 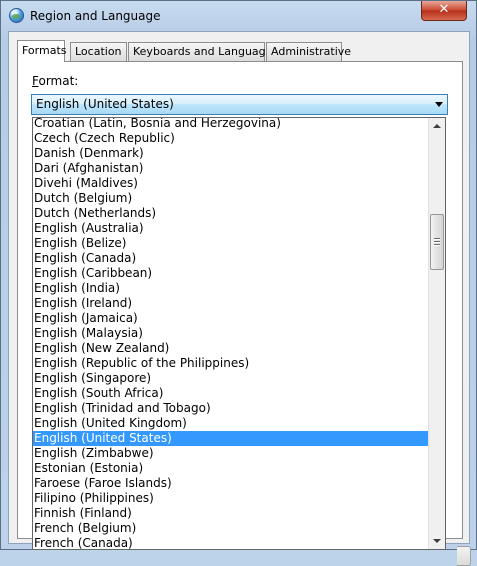 What do you see at coordinates (437, 540) in the screenshot?
I see `scroll-down-arrow-icon` at bounding box center [437, 540].